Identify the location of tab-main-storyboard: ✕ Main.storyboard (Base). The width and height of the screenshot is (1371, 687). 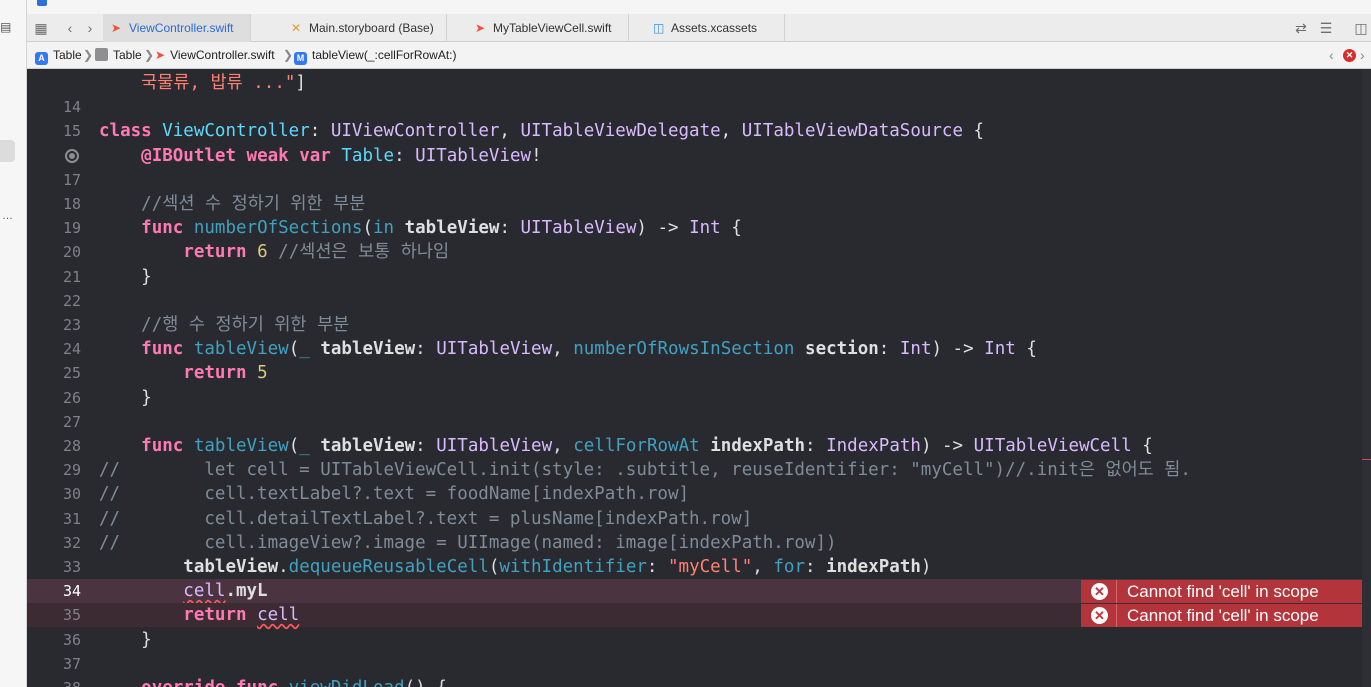
(365, 28).